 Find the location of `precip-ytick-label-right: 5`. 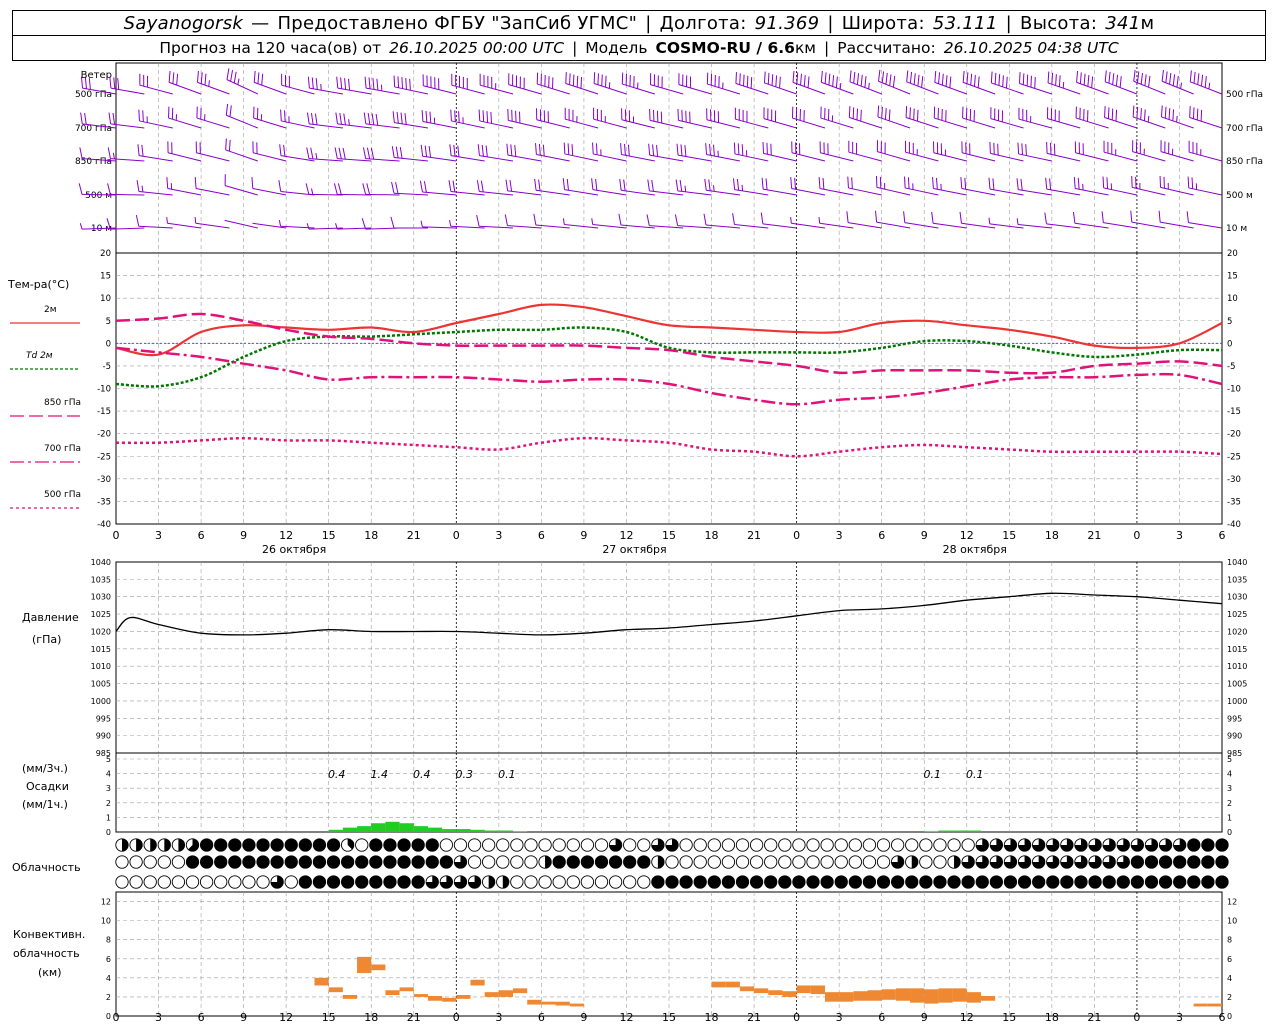

precip-ytick-label-right: 5 is located at coordinates (1229, 759).